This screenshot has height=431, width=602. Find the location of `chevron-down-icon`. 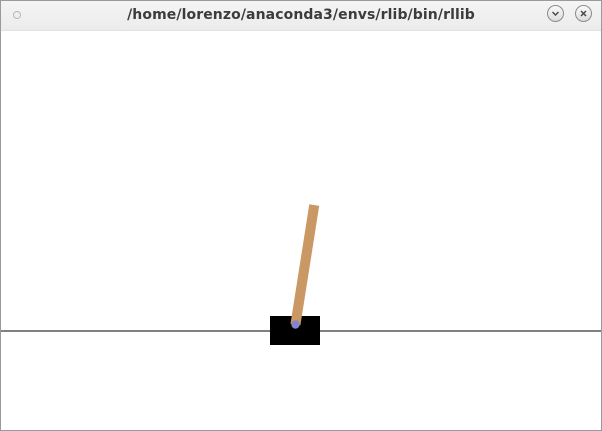

chevron-down-icon is located at coordinates (555, 13).